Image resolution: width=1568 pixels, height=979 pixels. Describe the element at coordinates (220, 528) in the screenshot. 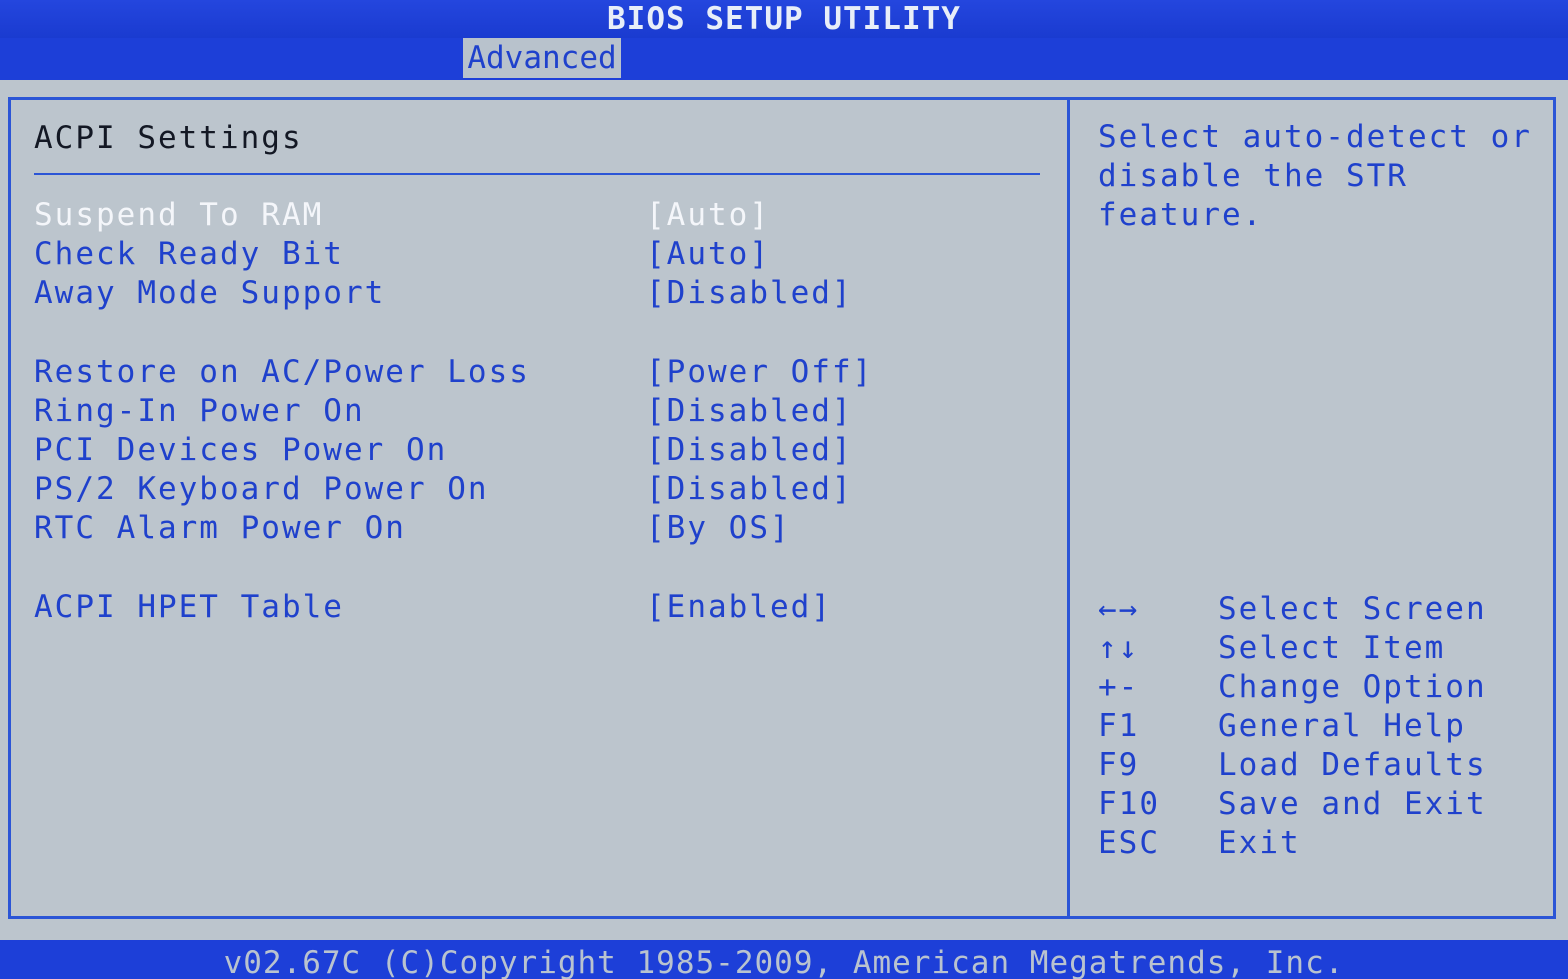

I see `setting-label: RTC Alarm Power On` at that location.